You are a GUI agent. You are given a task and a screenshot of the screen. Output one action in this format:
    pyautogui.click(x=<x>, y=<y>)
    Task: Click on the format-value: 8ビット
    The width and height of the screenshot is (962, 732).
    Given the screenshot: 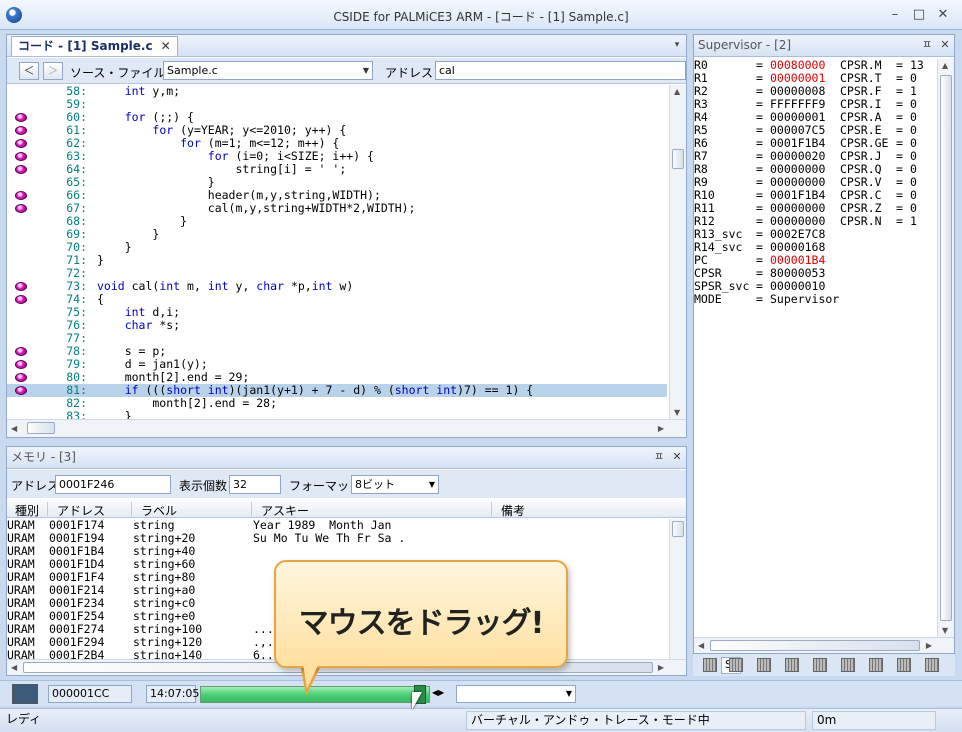 What is the action you would take?
    pyautogui.click(x=375, y=484)
    